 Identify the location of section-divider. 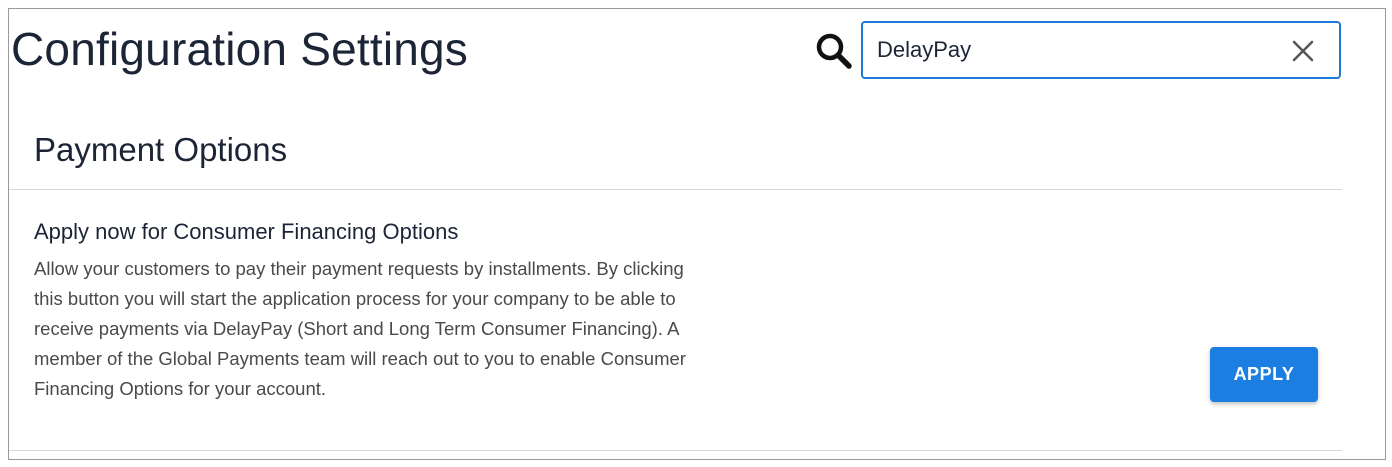
(675, 189).